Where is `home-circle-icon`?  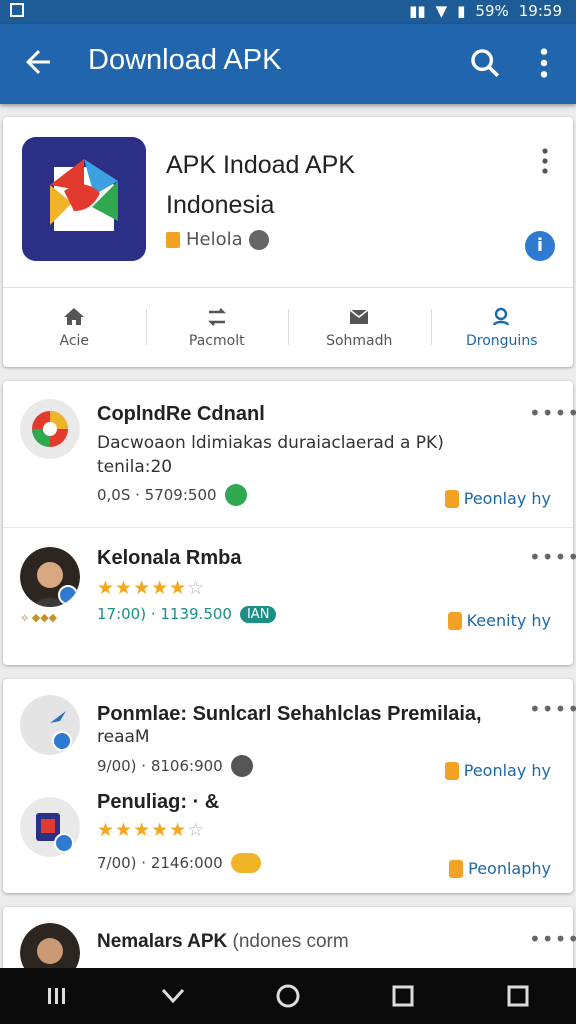
home-circle-icon is located at coordinates (288, 996).